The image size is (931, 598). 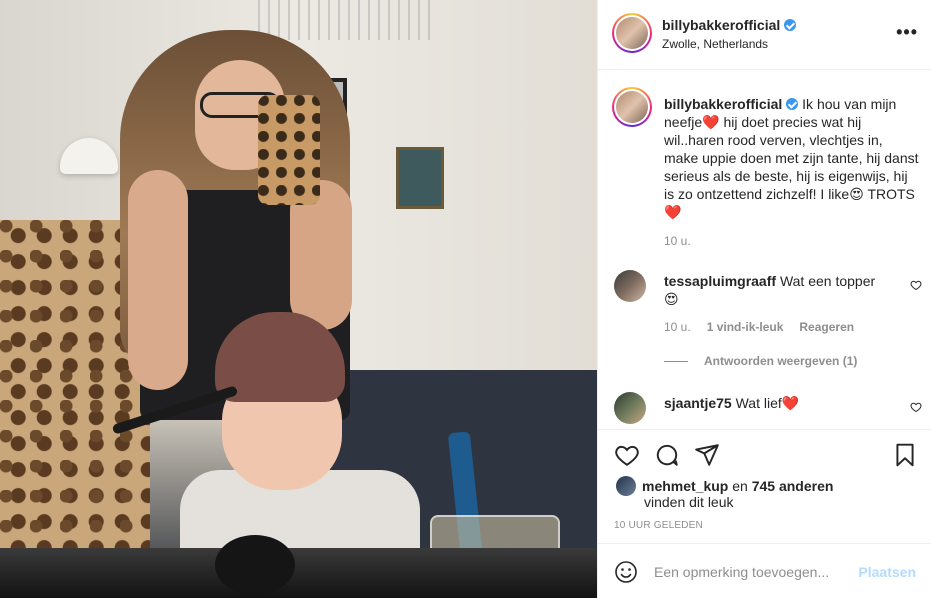 What do you see at coordinates (667, 455) in the screenshot?
I see `comment-bubble-icon` at bounding box center [667, 455].